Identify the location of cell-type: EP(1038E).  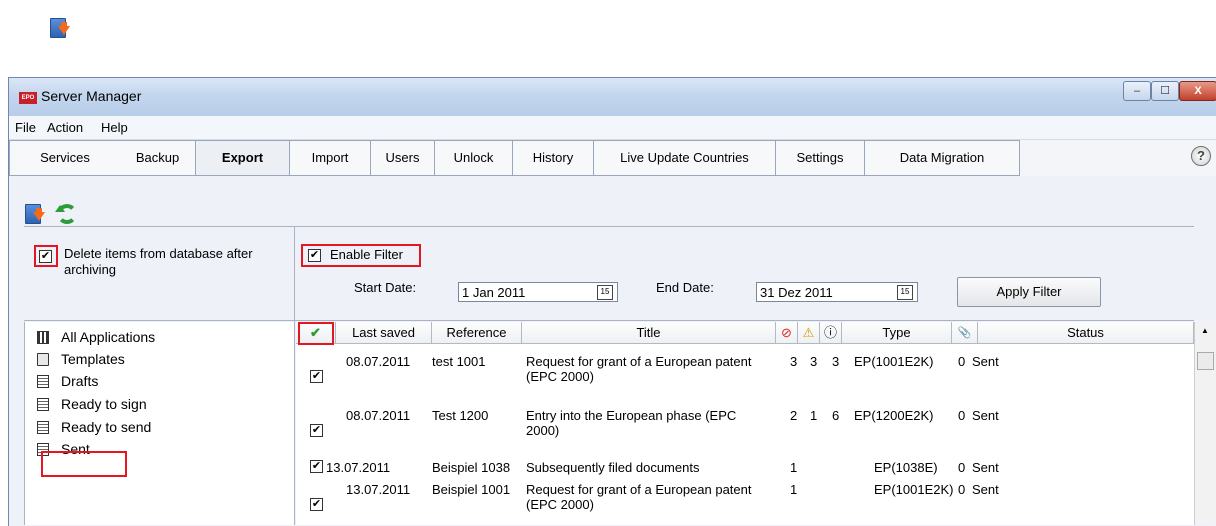
(906, 467).